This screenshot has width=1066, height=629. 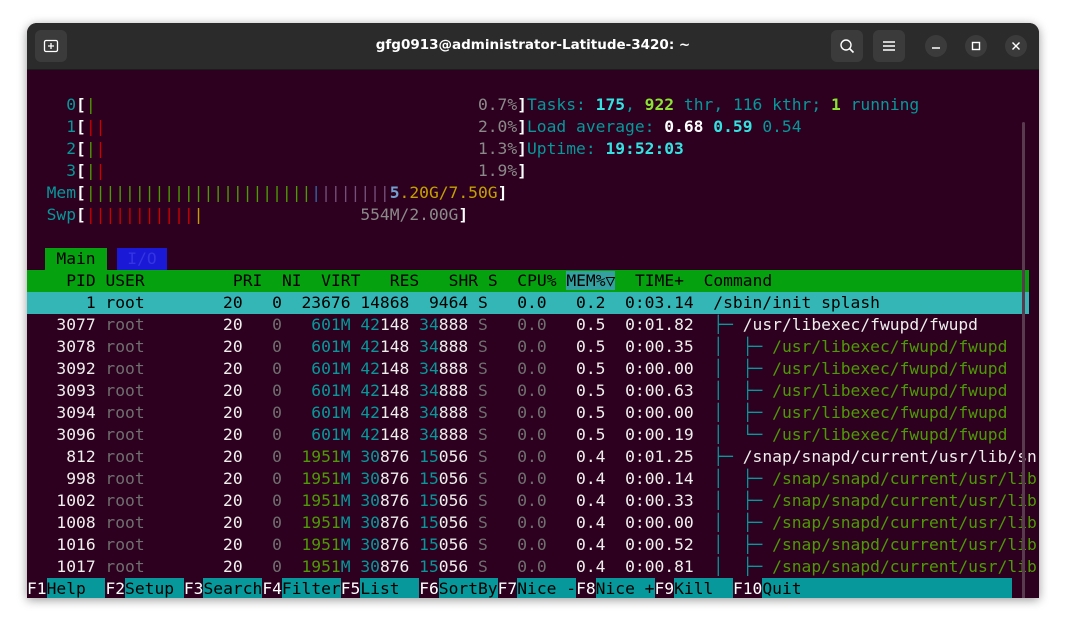 What do you see at coordinates (796, 302) in the screenshot?
I see `command-cell: /sbin/init splash` at bounding box center [796, 302].